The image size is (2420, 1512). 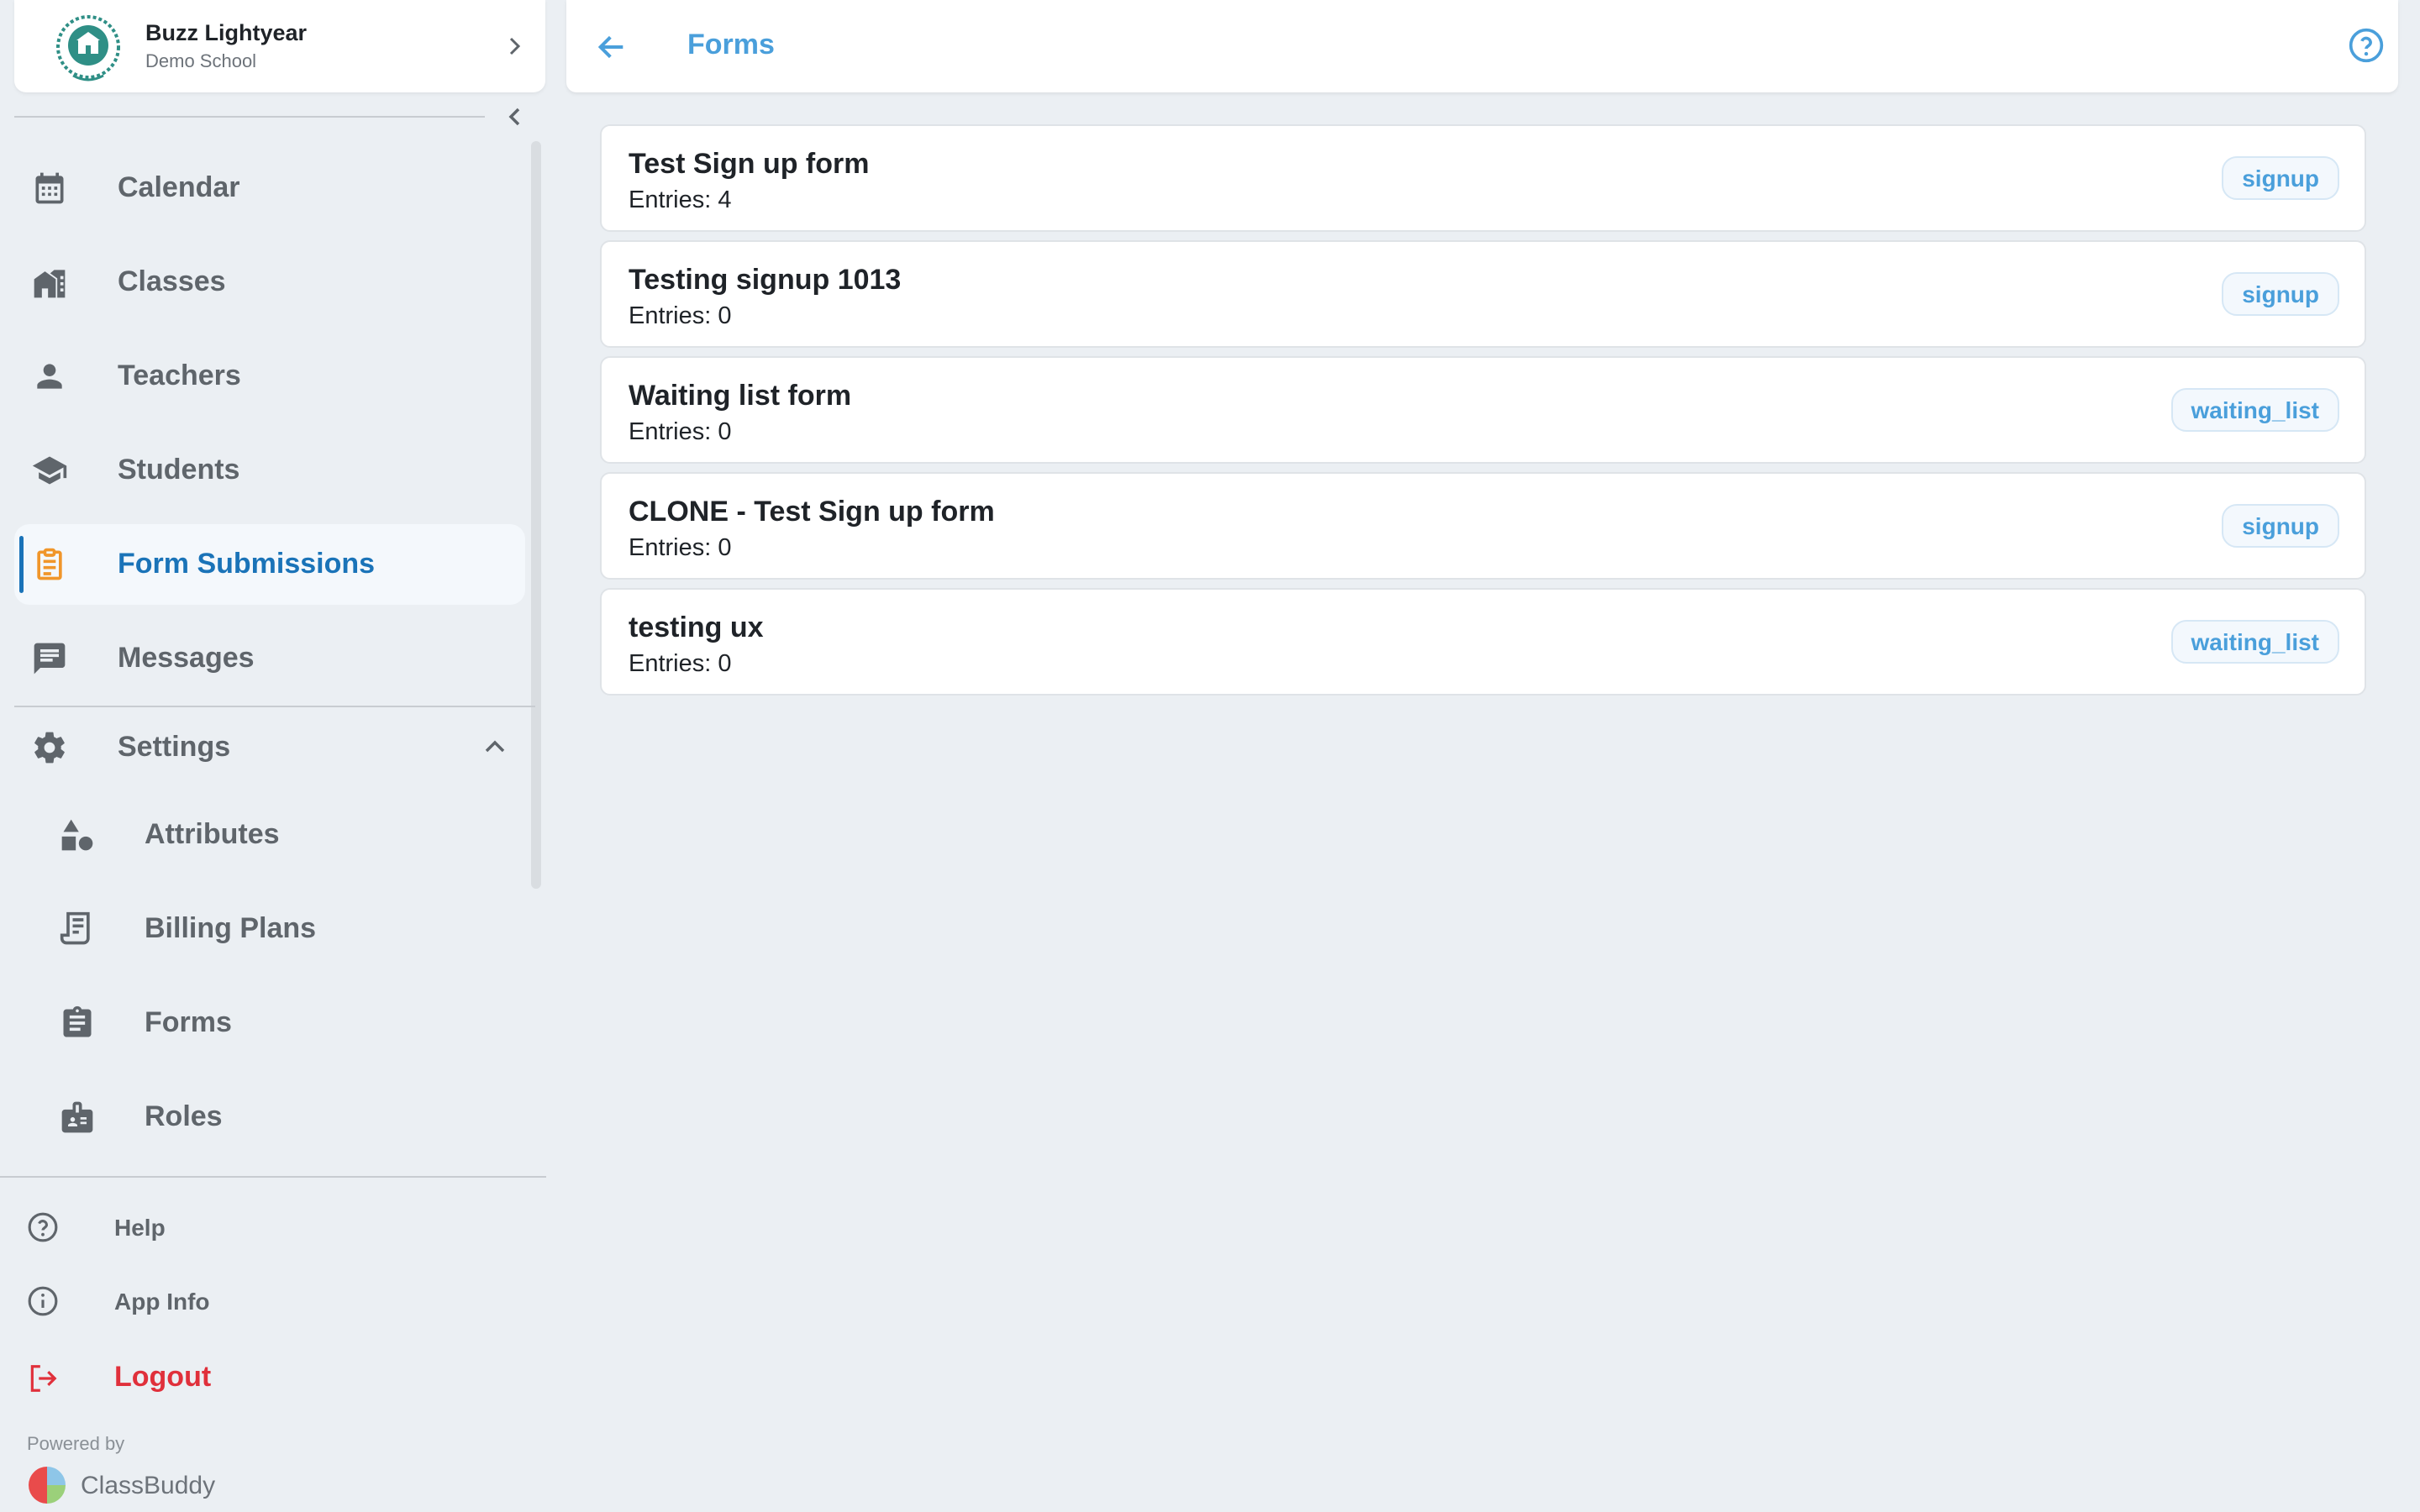 What do you see at coordinates (50, 284) in the screenshot?
I see `classes-icon` at bounding box center [50, 284].